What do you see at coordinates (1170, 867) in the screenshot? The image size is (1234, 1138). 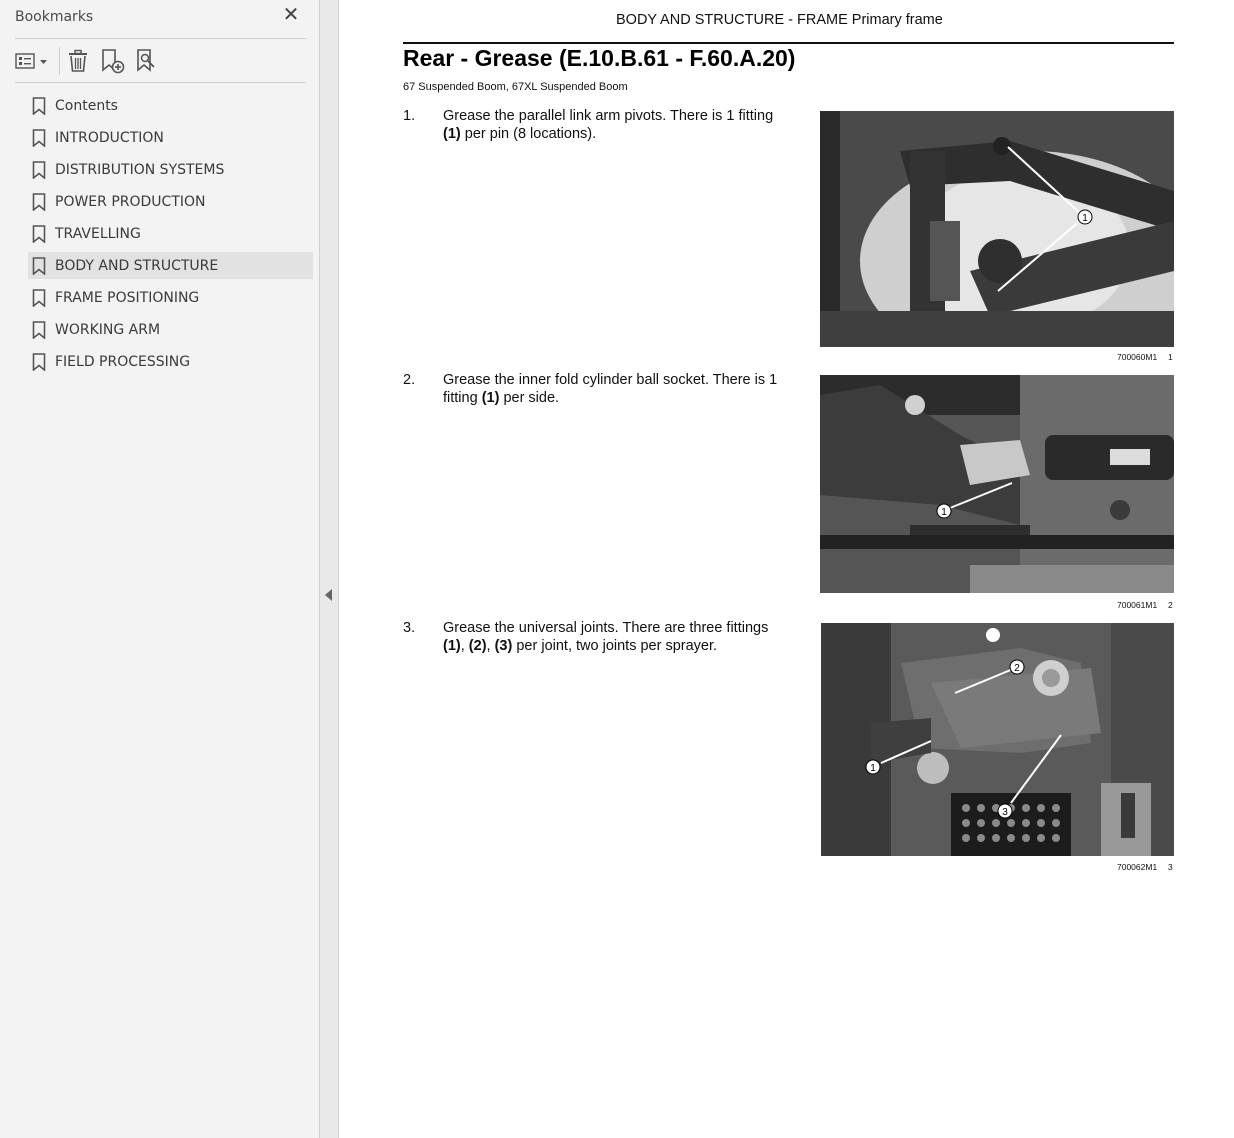 I see `figure-number: 3` at bounding box center [1170, 867].